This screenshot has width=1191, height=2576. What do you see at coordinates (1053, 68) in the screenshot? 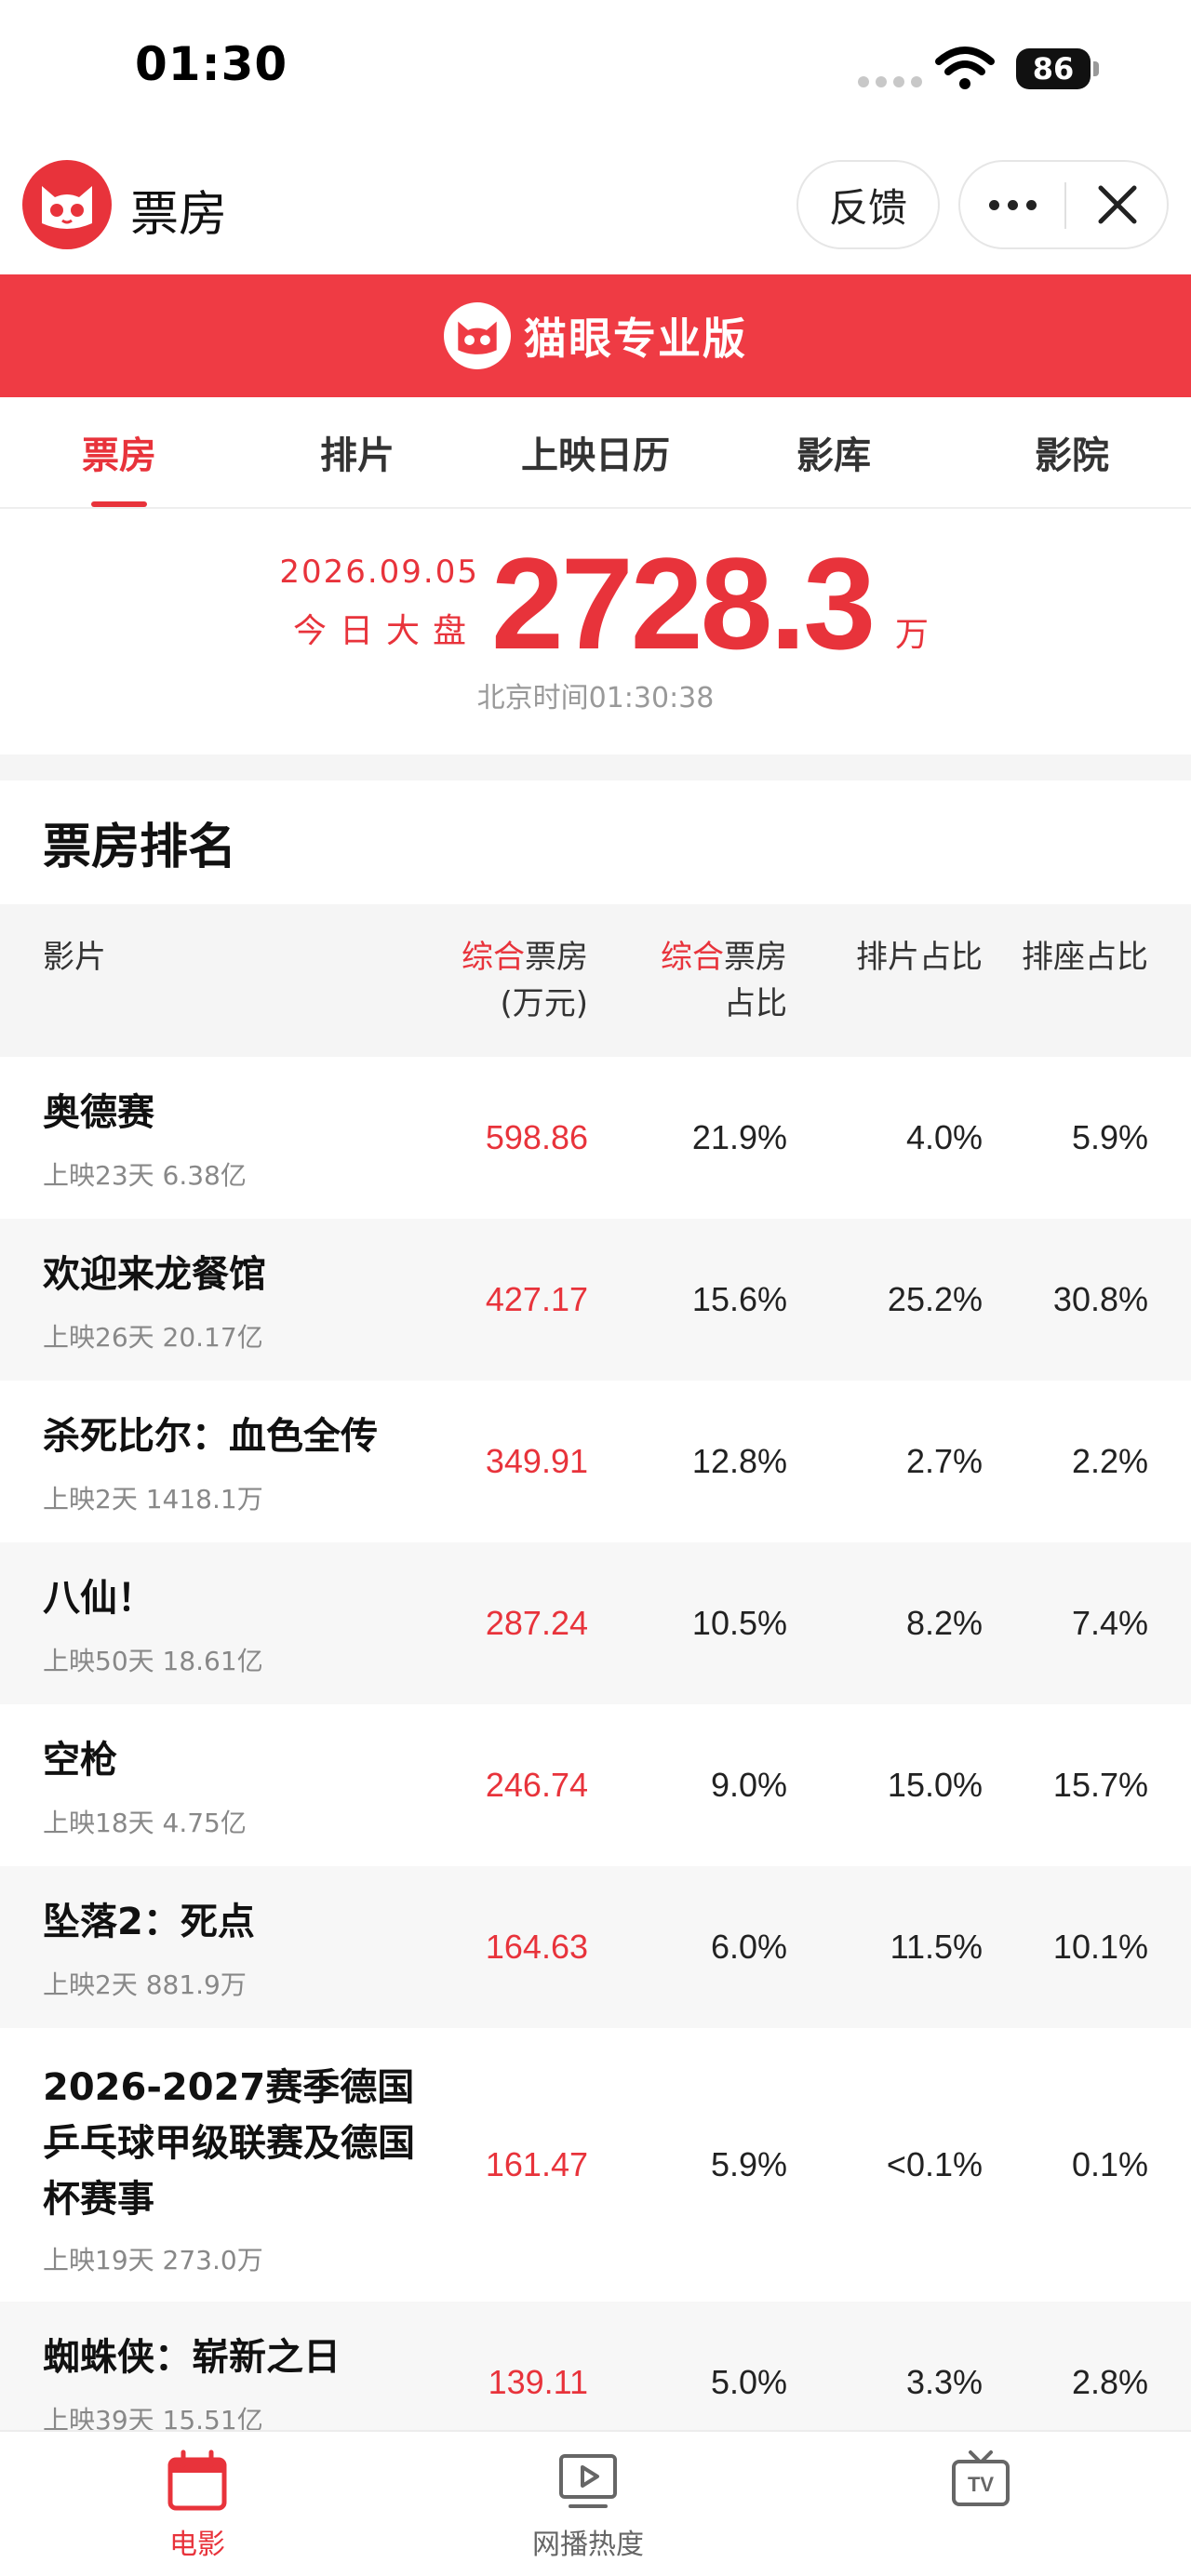
I see `battery-indicator: 86` at bounding box center [1053, 68].